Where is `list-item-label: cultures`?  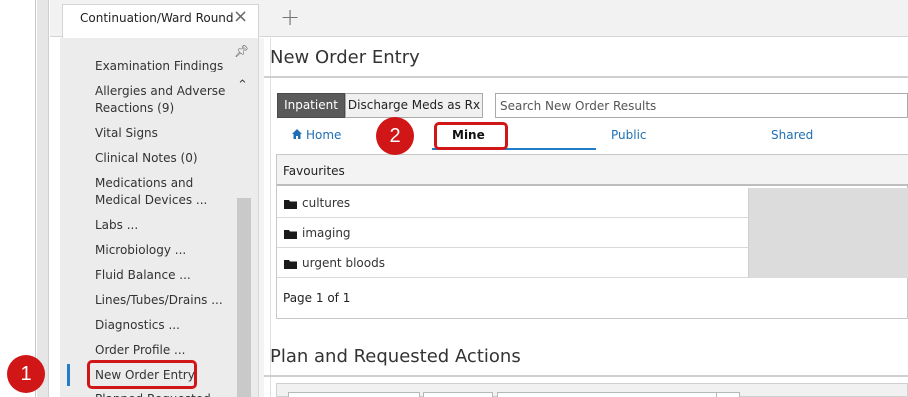 list-item-label: cultures is located at coordinates (326, 203).